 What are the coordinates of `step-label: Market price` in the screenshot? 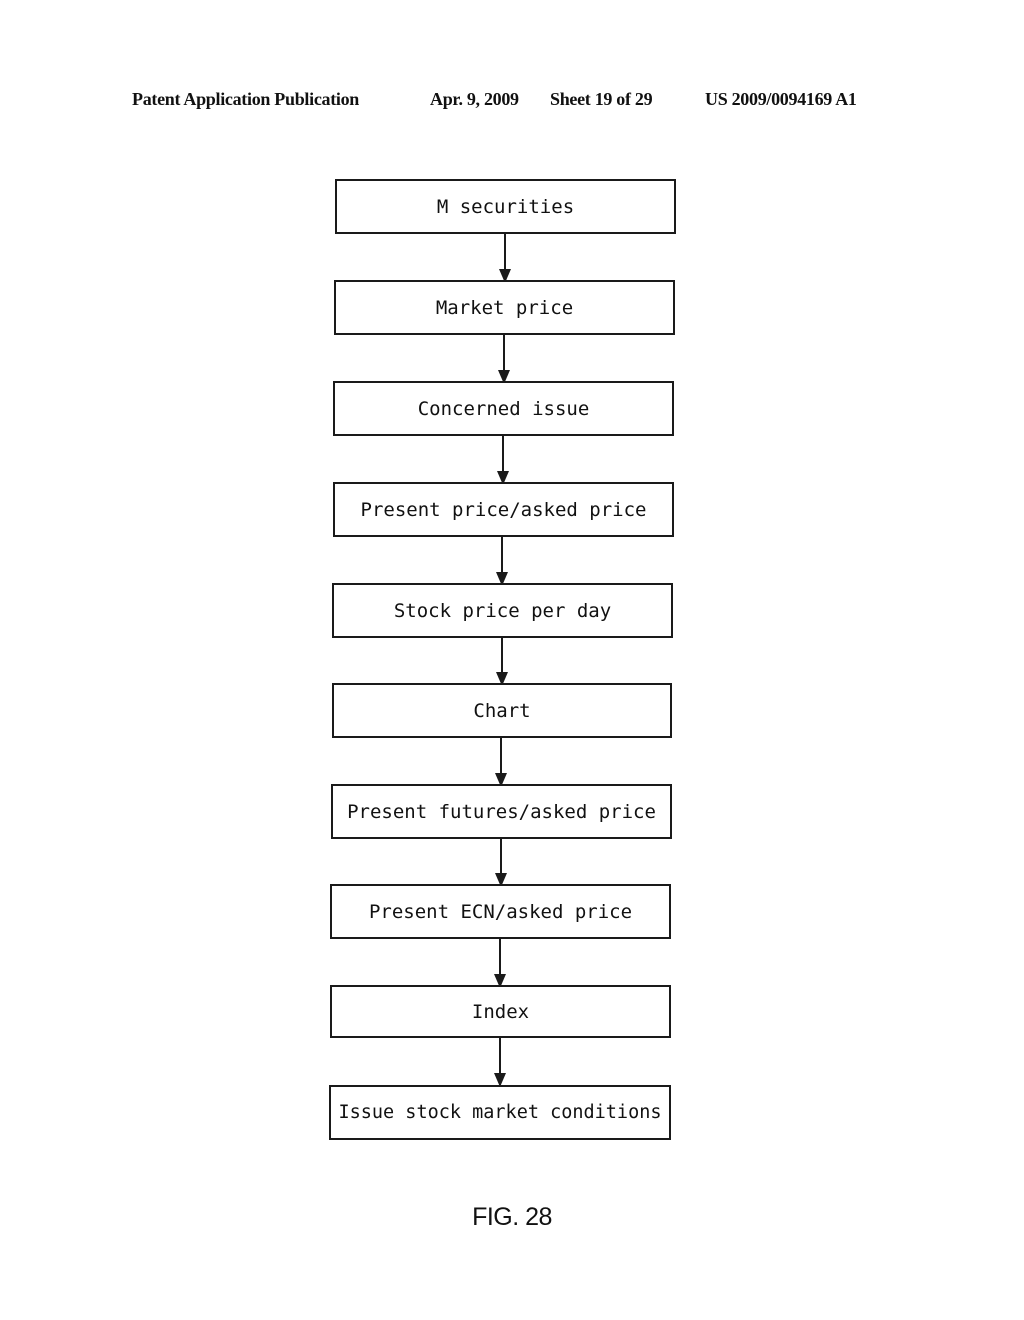 It's located at (504, 307).